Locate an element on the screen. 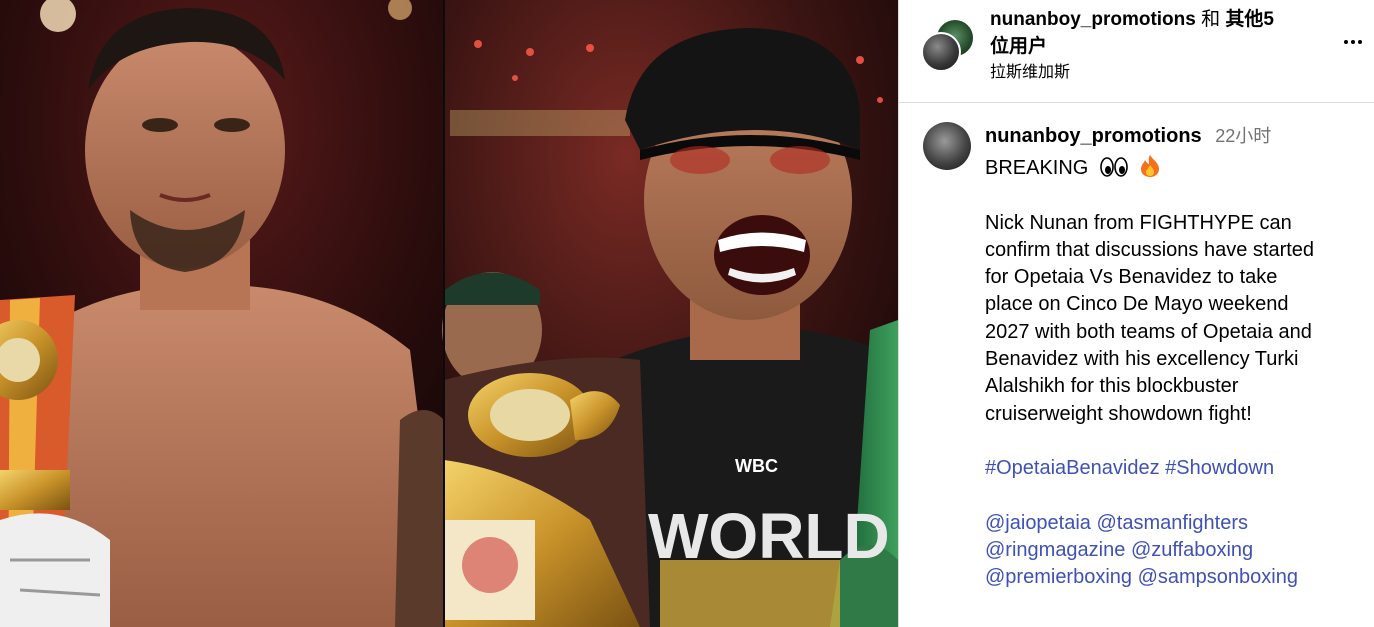 The width and height of the screenshot is (1374, 627). others-link: 其他5 is located at coordinates (1249, 19).